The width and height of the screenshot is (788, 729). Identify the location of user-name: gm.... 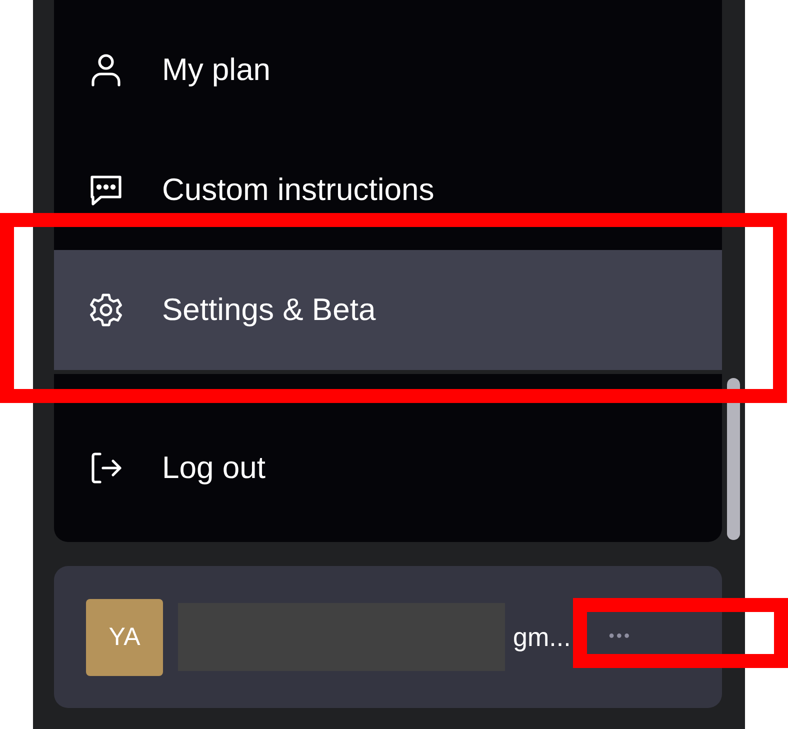
(542, 637).